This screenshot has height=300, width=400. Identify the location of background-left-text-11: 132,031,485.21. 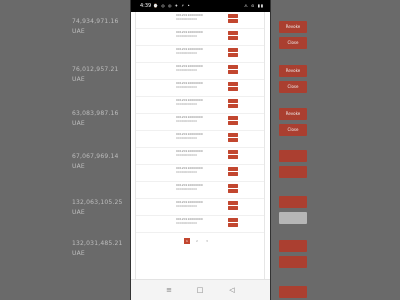
(97, 243).